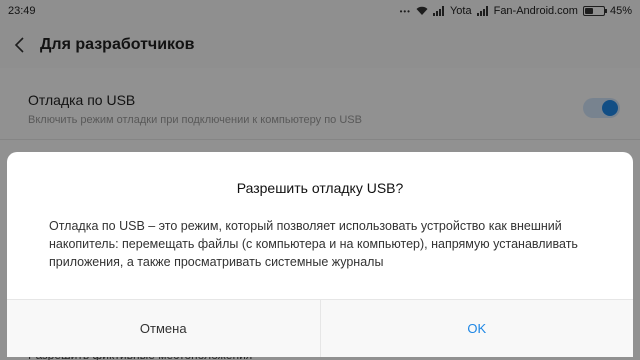 The image size is (640, 360). Describe the element at coordinates (477, 328) in the screenshot. I see `ok-button: OK` at that location.